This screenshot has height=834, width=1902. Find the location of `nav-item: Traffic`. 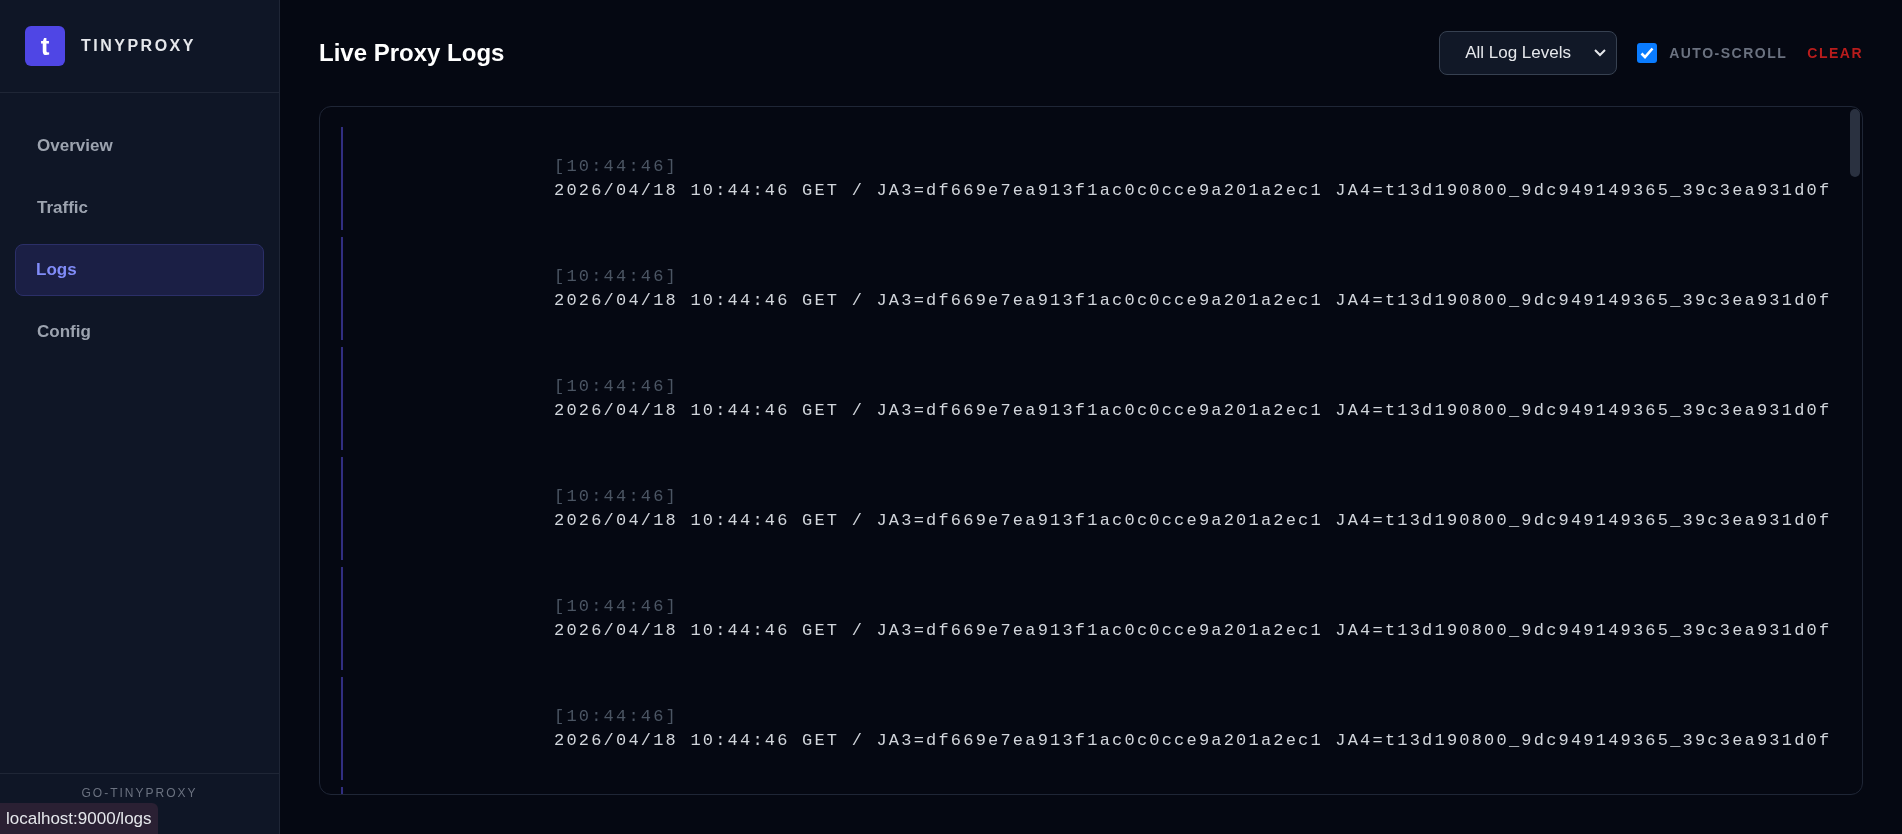

nav-item: Traffic is located at coordinates (139, 208).